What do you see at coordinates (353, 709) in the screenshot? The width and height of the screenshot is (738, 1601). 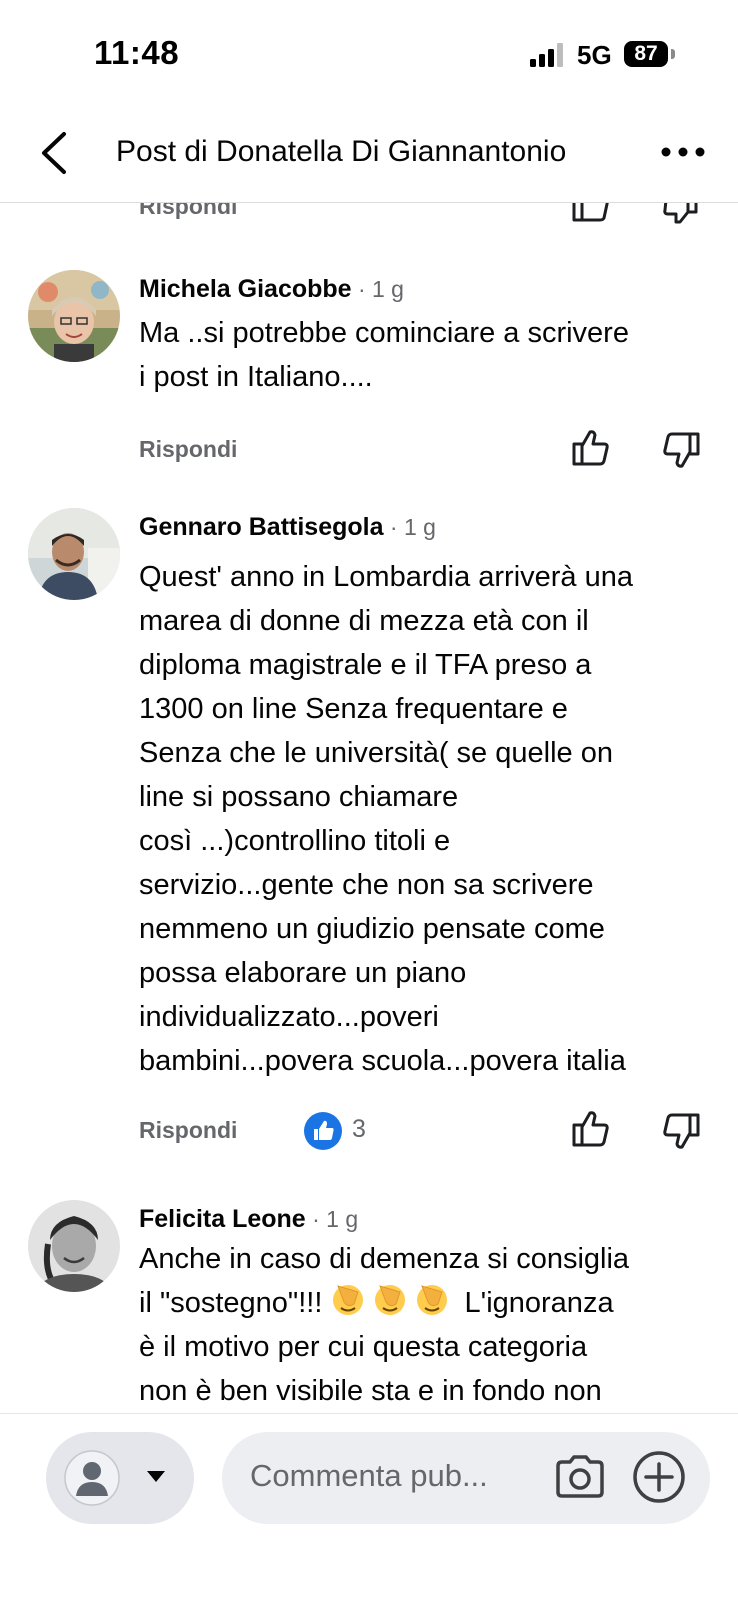 I see `comment-text-line: 1300 on line Senza frequentare e` at bounding box center [353, 709].